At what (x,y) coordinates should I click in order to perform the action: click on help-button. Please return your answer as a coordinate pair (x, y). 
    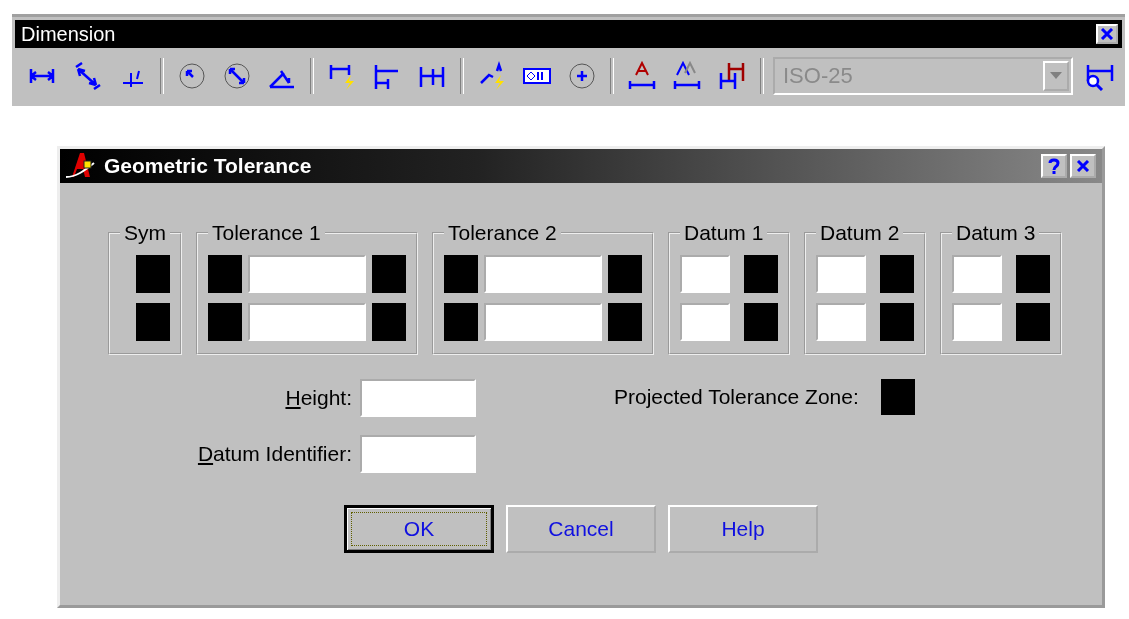
    Looking at the image, I should click on (1054, 166).